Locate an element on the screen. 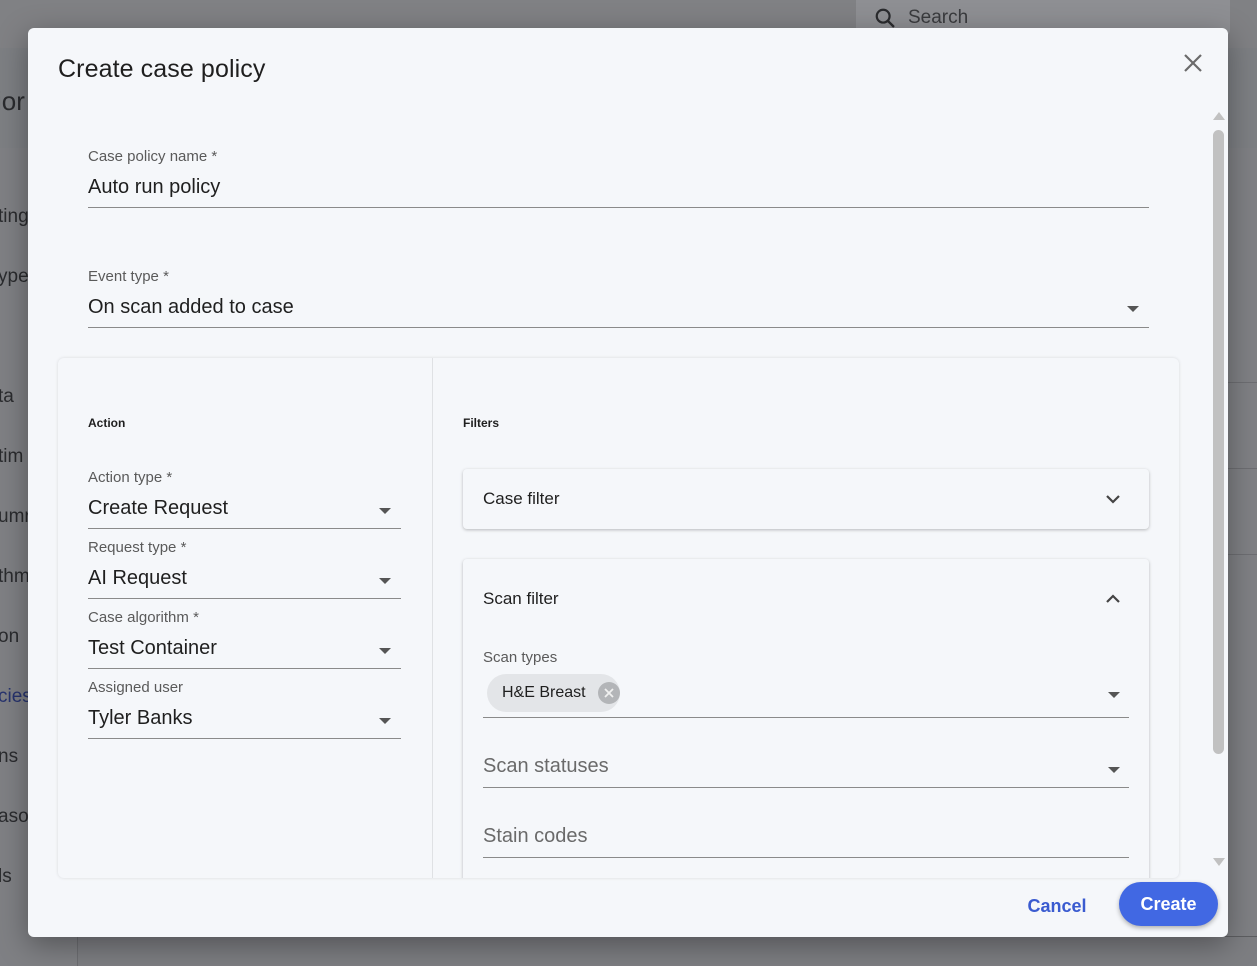 This screenshot has width=1257, height=966. assigned-user-label: Assigned user is located at coordinates (136, 687).